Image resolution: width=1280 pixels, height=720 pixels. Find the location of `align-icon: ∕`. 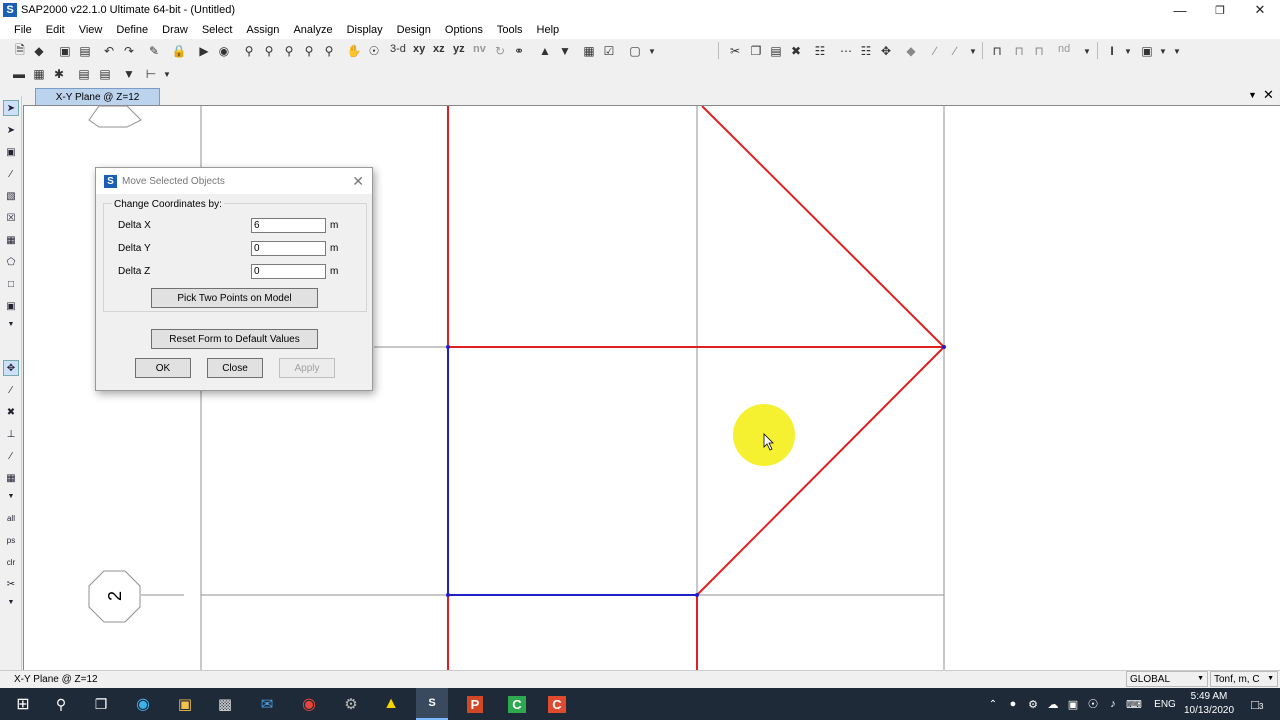

align-icon: ∕ is located at coordinates (935, 51).